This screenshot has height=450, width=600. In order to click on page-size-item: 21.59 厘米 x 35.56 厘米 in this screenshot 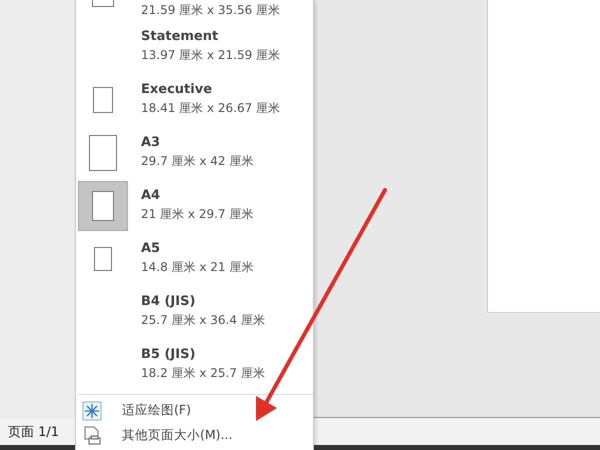, I will do `click(194, 10)`.